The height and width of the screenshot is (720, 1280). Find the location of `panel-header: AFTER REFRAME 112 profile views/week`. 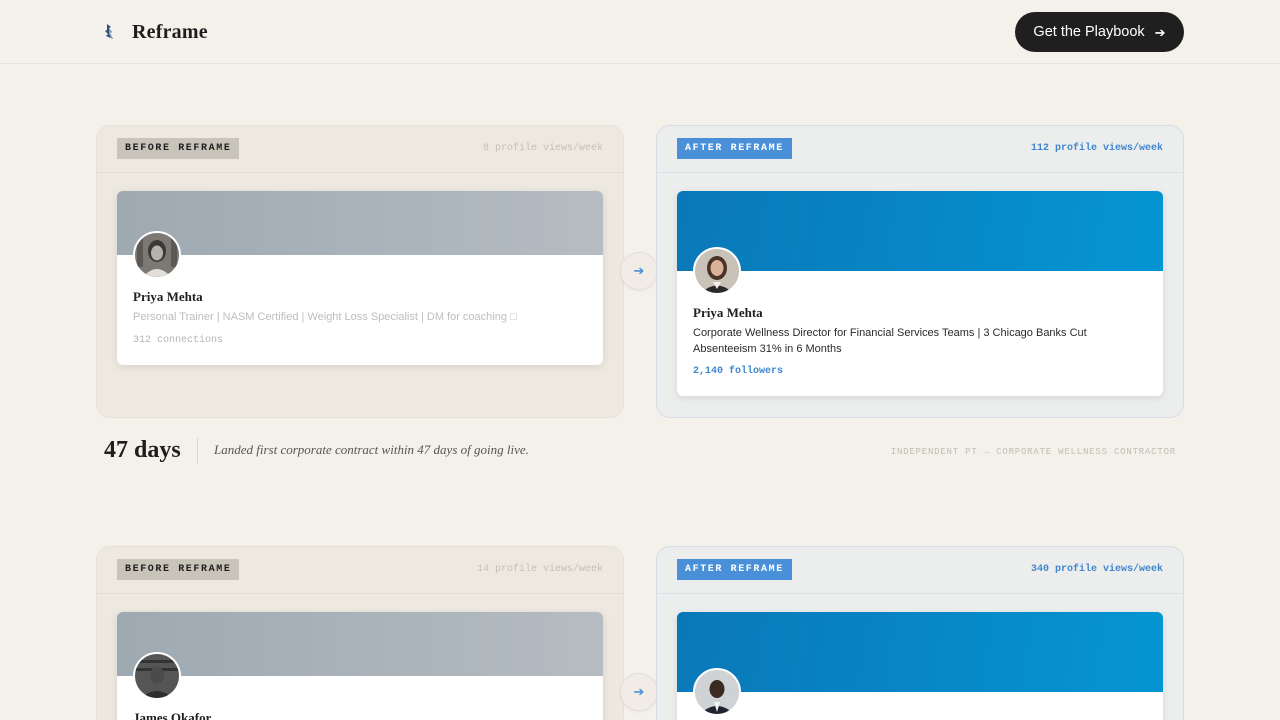

panel-header: AFTER REFRAME 112 profile views/week is located at coordinates (920, 149).